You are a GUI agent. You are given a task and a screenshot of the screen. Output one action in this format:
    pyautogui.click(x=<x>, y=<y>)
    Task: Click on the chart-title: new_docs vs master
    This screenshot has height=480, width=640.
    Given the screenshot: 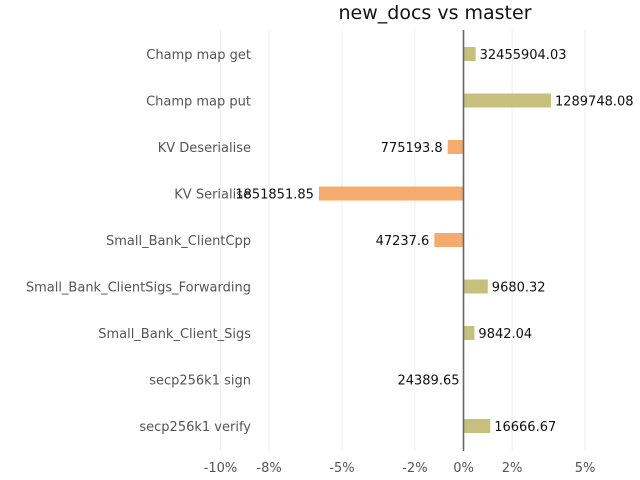 What is the action you would take?
    pyautogui.click(x=434, y=13)
    